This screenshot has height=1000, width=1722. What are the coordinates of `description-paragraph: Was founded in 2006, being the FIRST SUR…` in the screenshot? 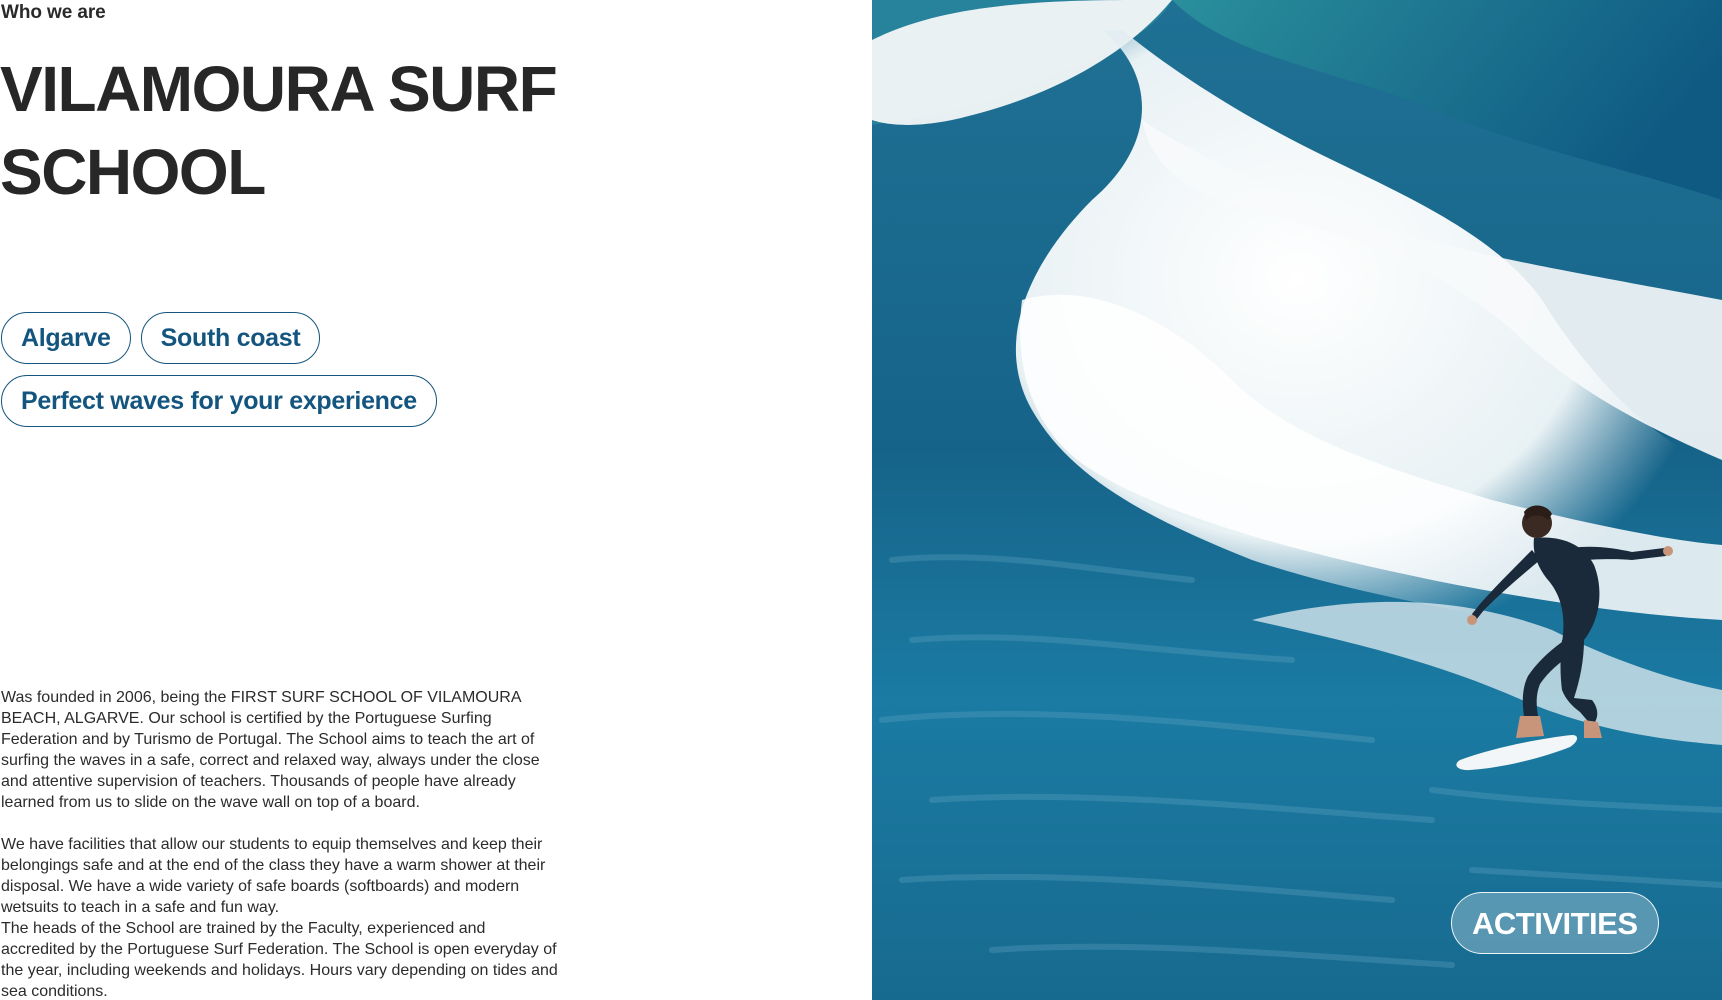 It's located at (270, 750).